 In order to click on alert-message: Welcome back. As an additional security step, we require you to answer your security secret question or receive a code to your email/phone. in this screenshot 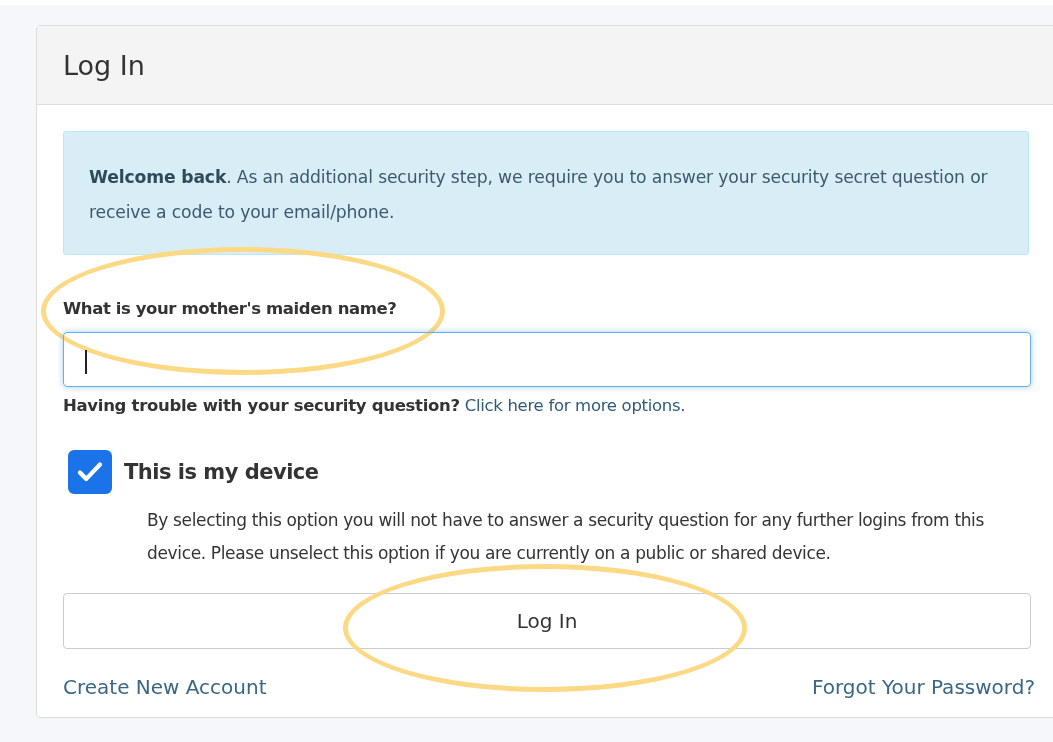, I will do `click(539, 195)`.